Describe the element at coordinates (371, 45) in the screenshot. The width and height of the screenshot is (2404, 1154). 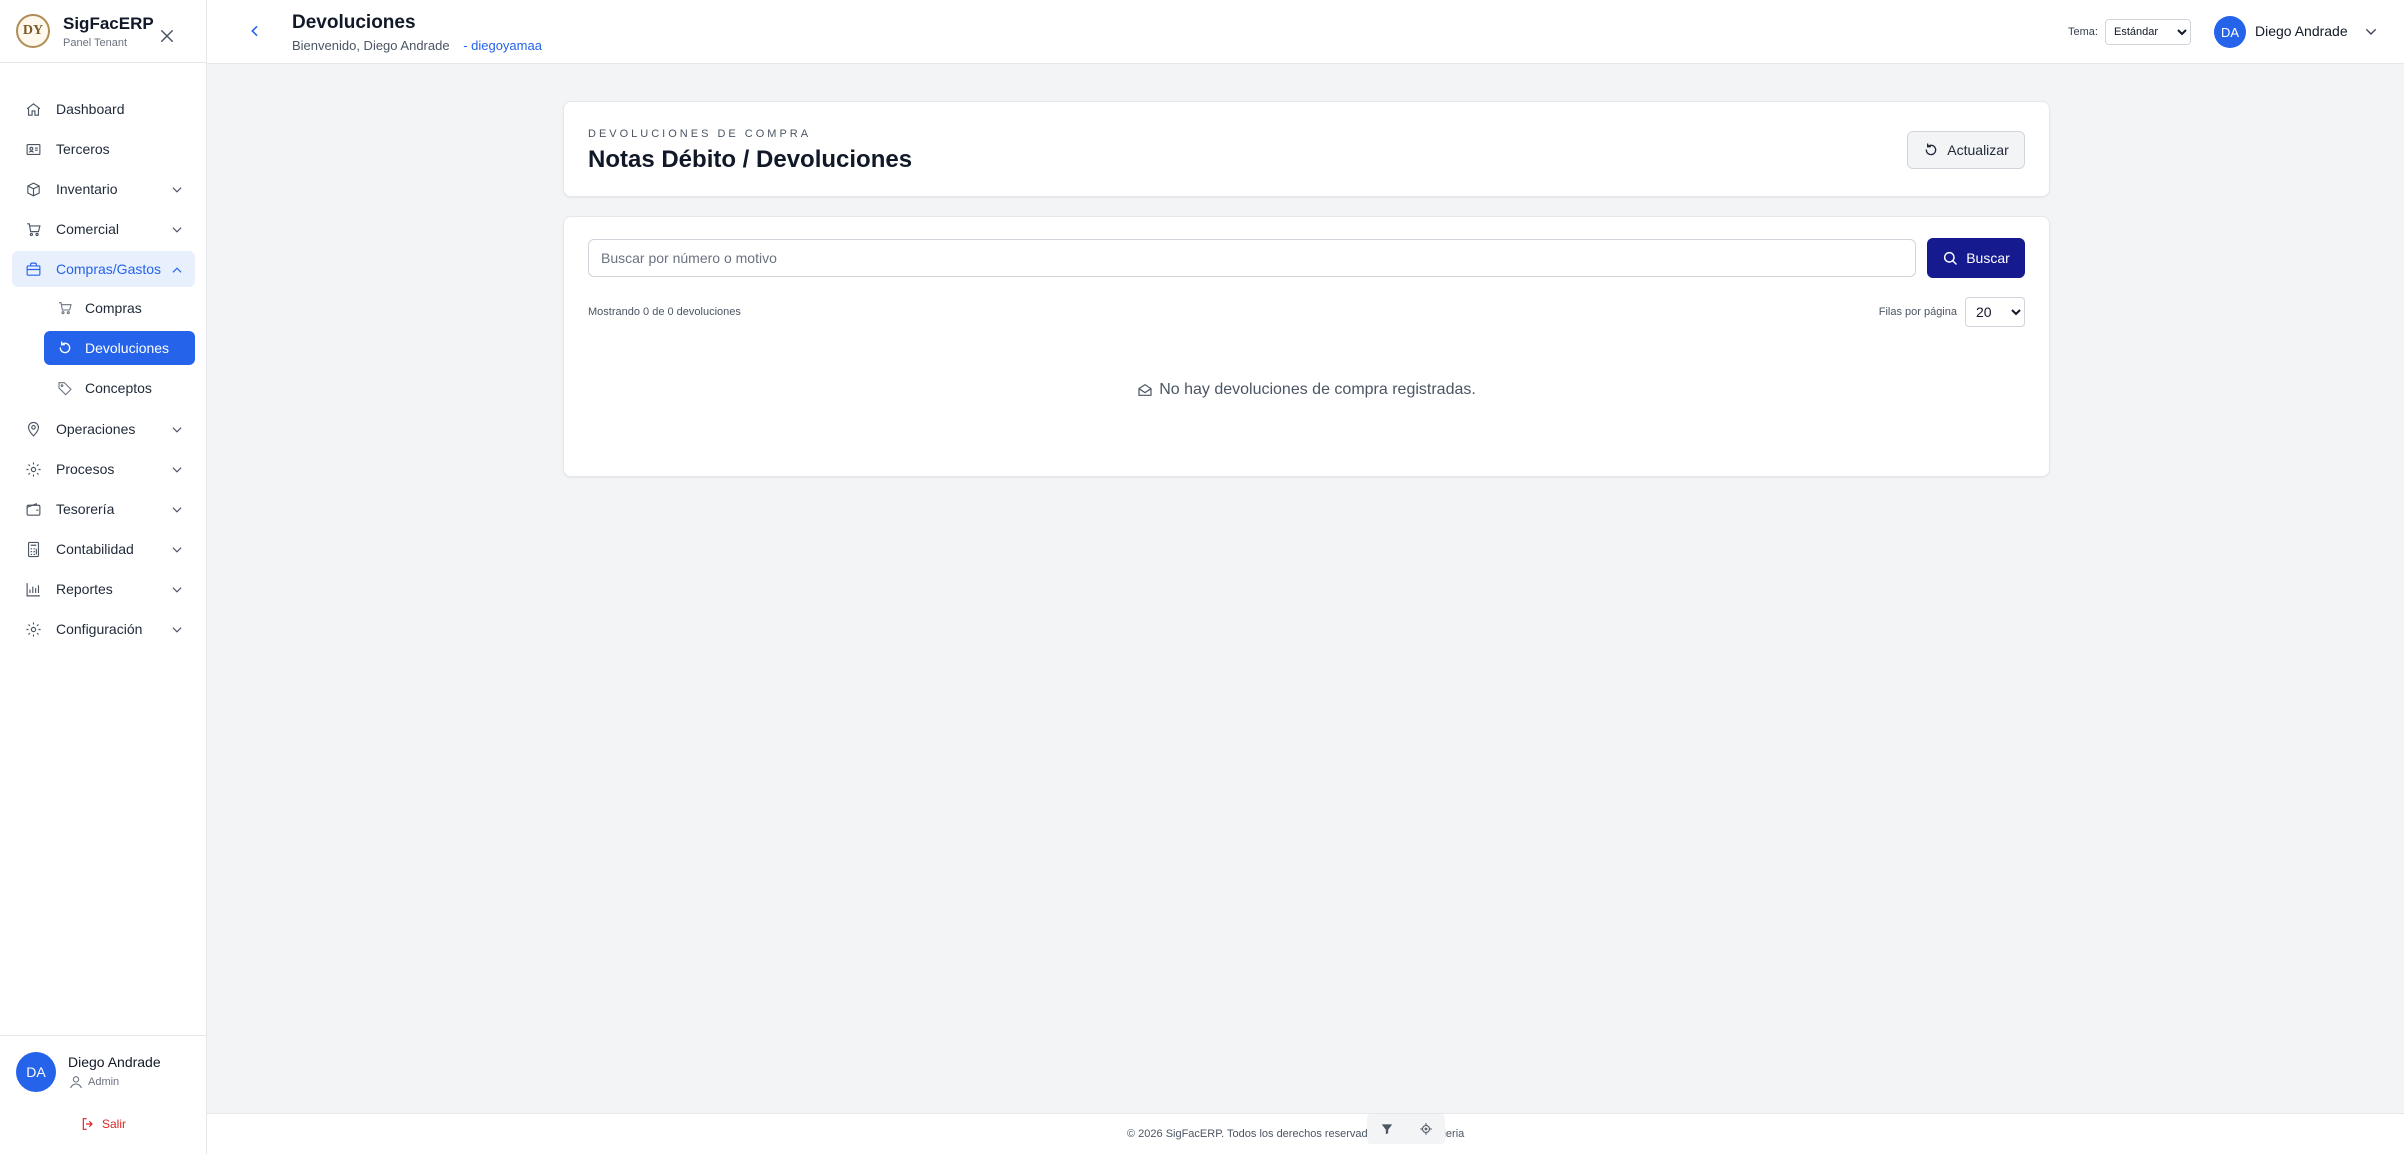
I see `welcome-label: Bienvenido, Diego Andrade` at that location.